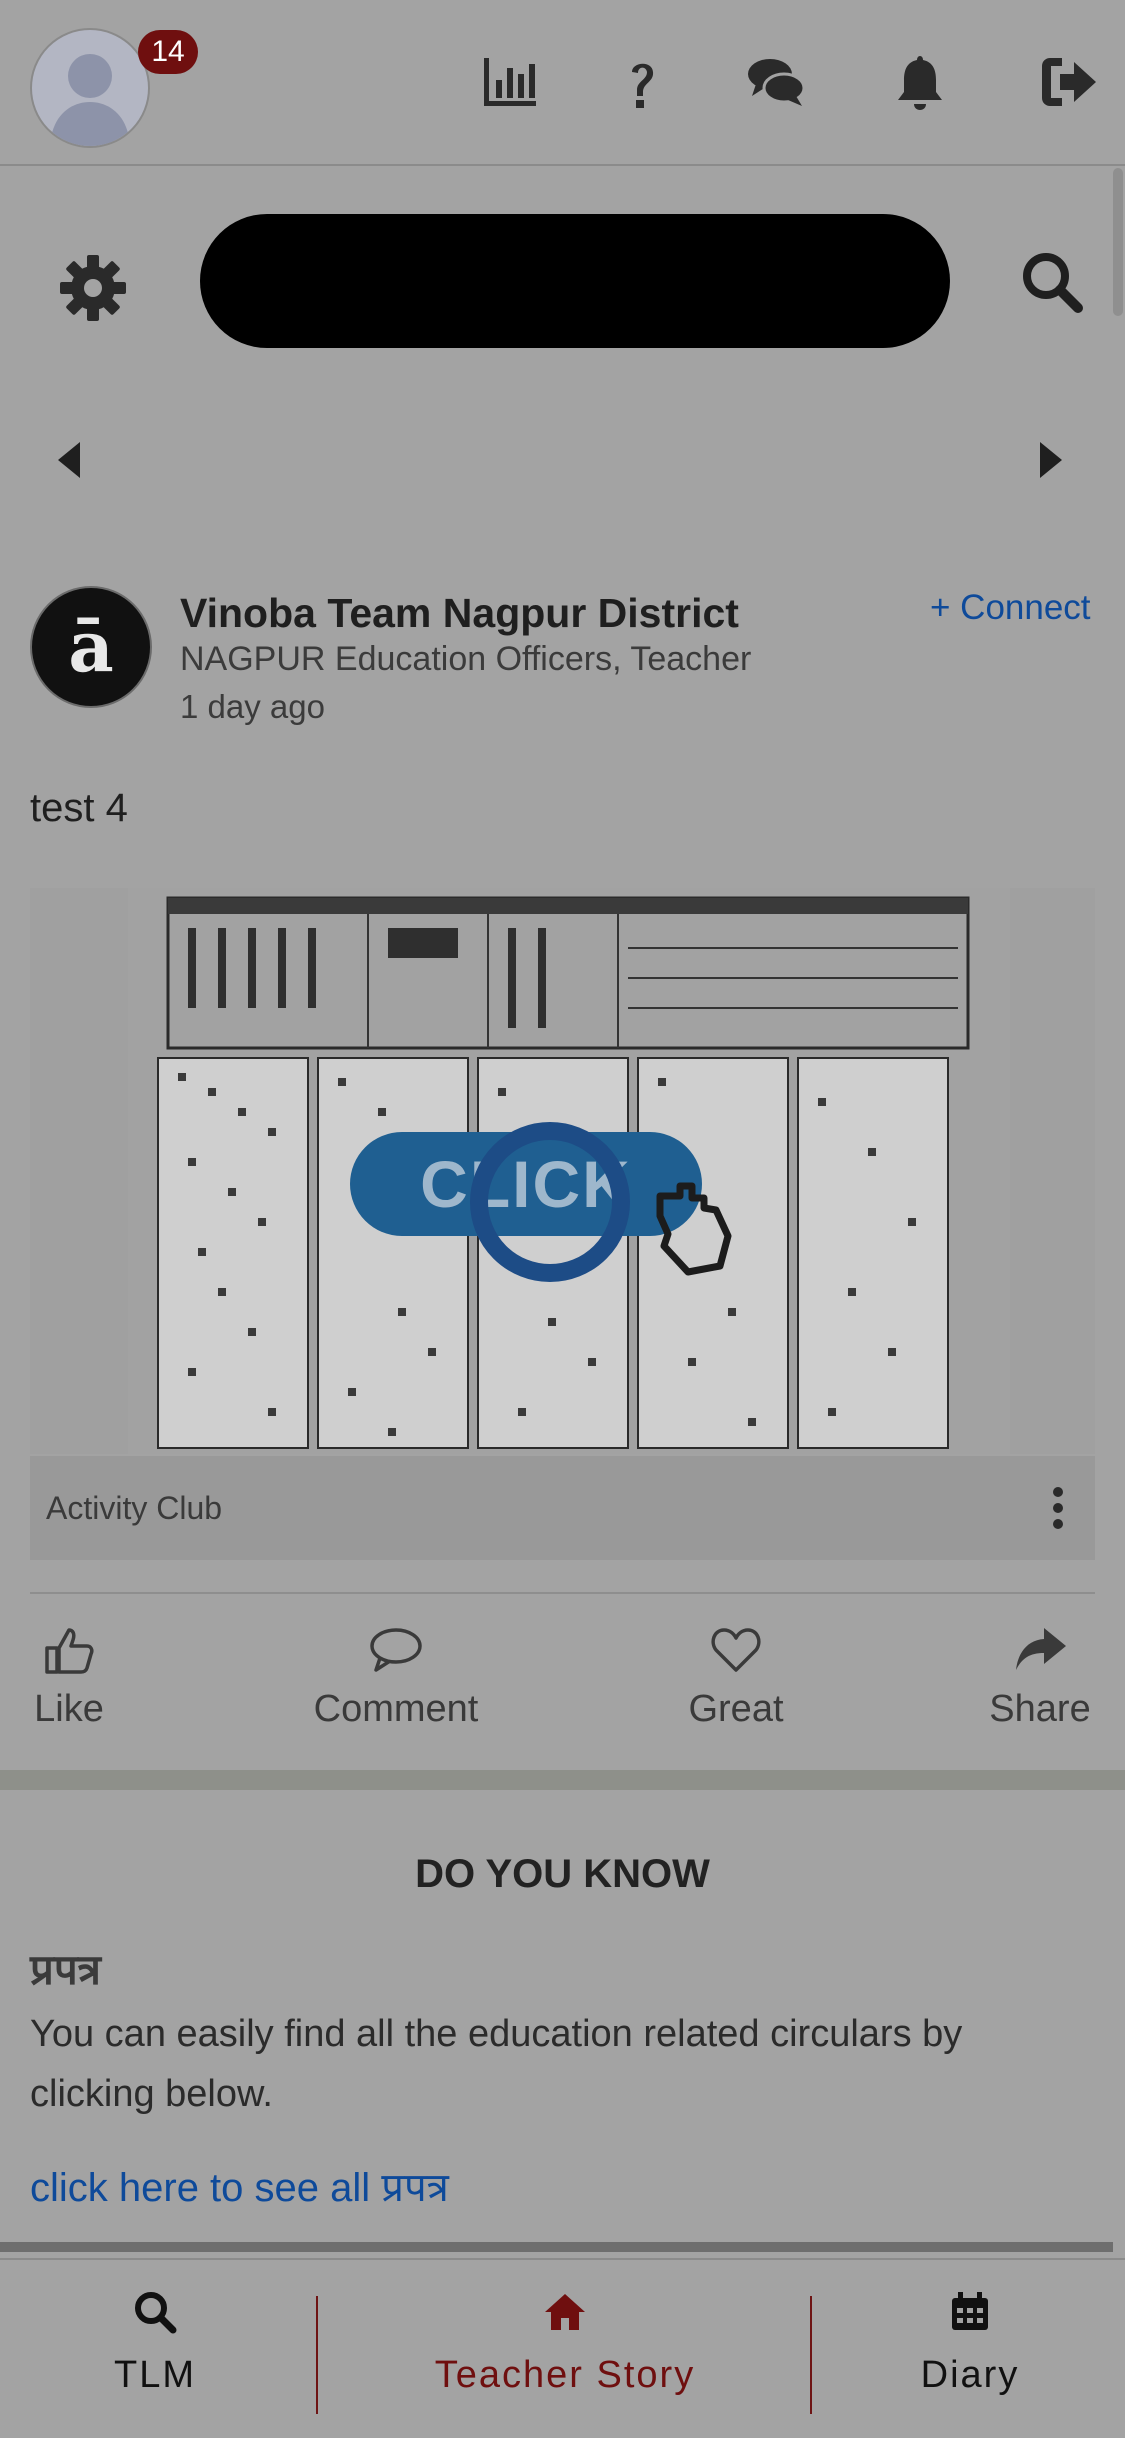 The height and width of the screenshot is (2438, 1125). I want to click on post-author-name: Vinoba Team Nagpur District, so click(459, 613).